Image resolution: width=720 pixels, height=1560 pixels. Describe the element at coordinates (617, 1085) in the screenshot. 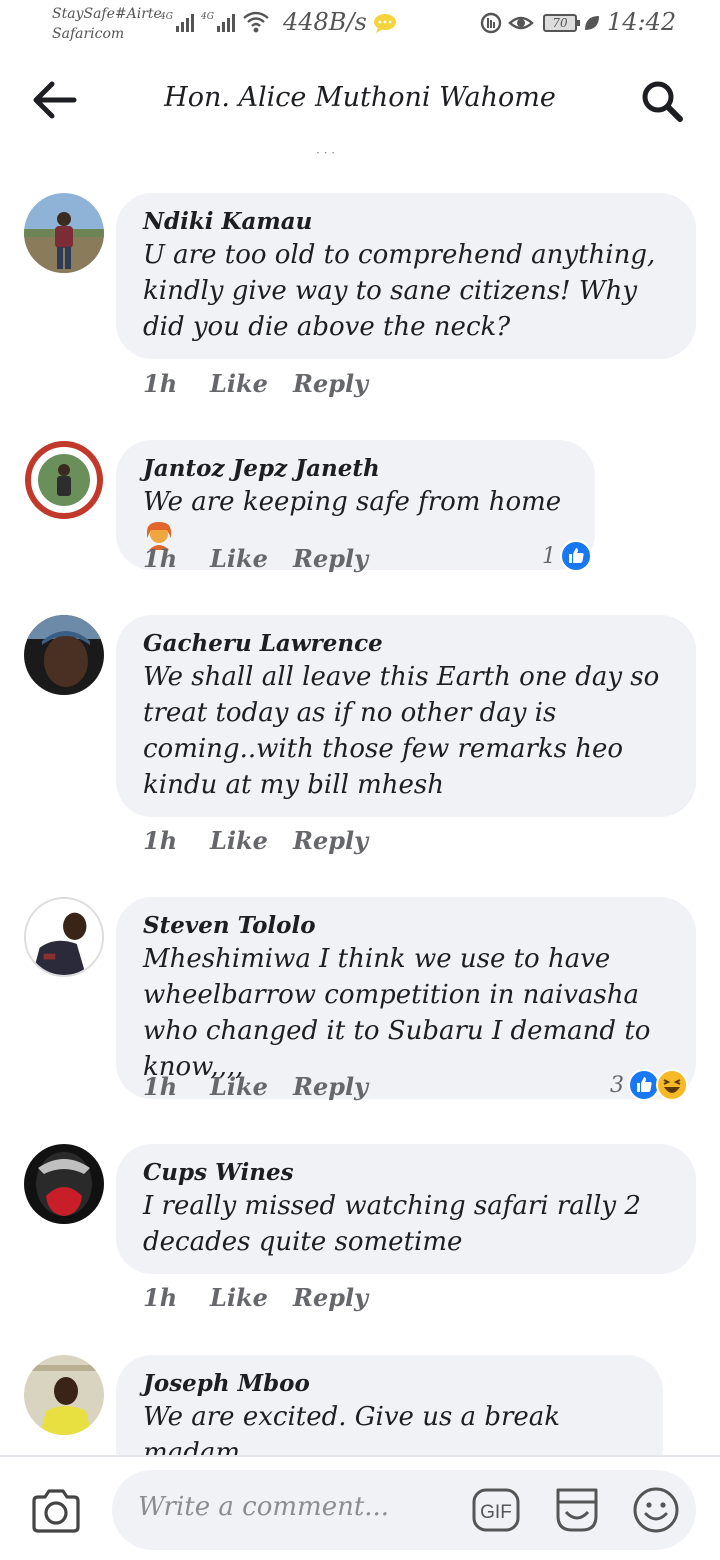

I see `reaction-count: 3` at that location.